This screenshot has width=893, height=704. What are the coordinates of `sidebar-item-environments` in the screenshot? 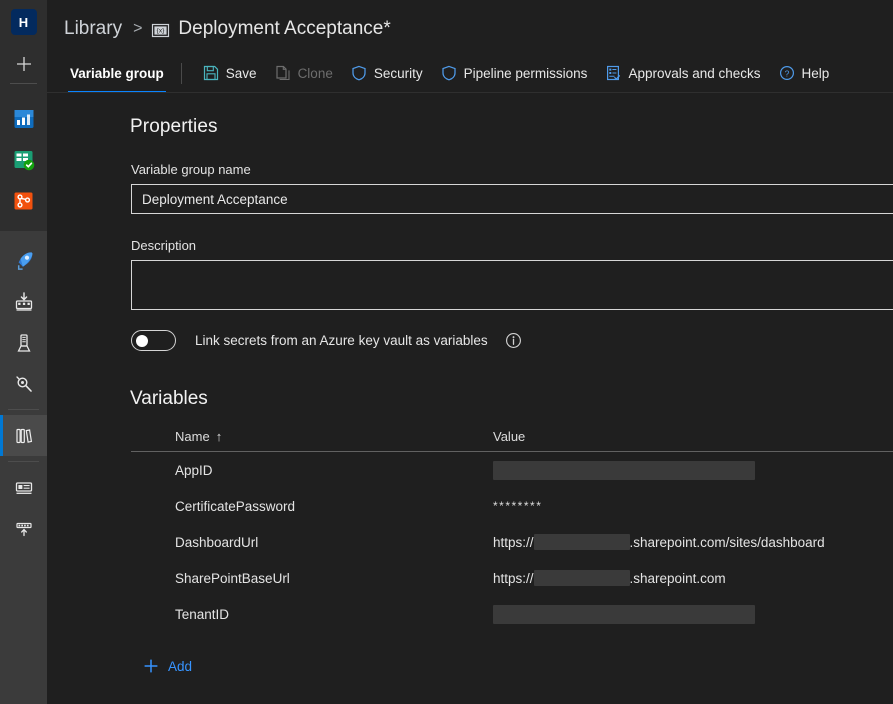 It's located at (23, 383).